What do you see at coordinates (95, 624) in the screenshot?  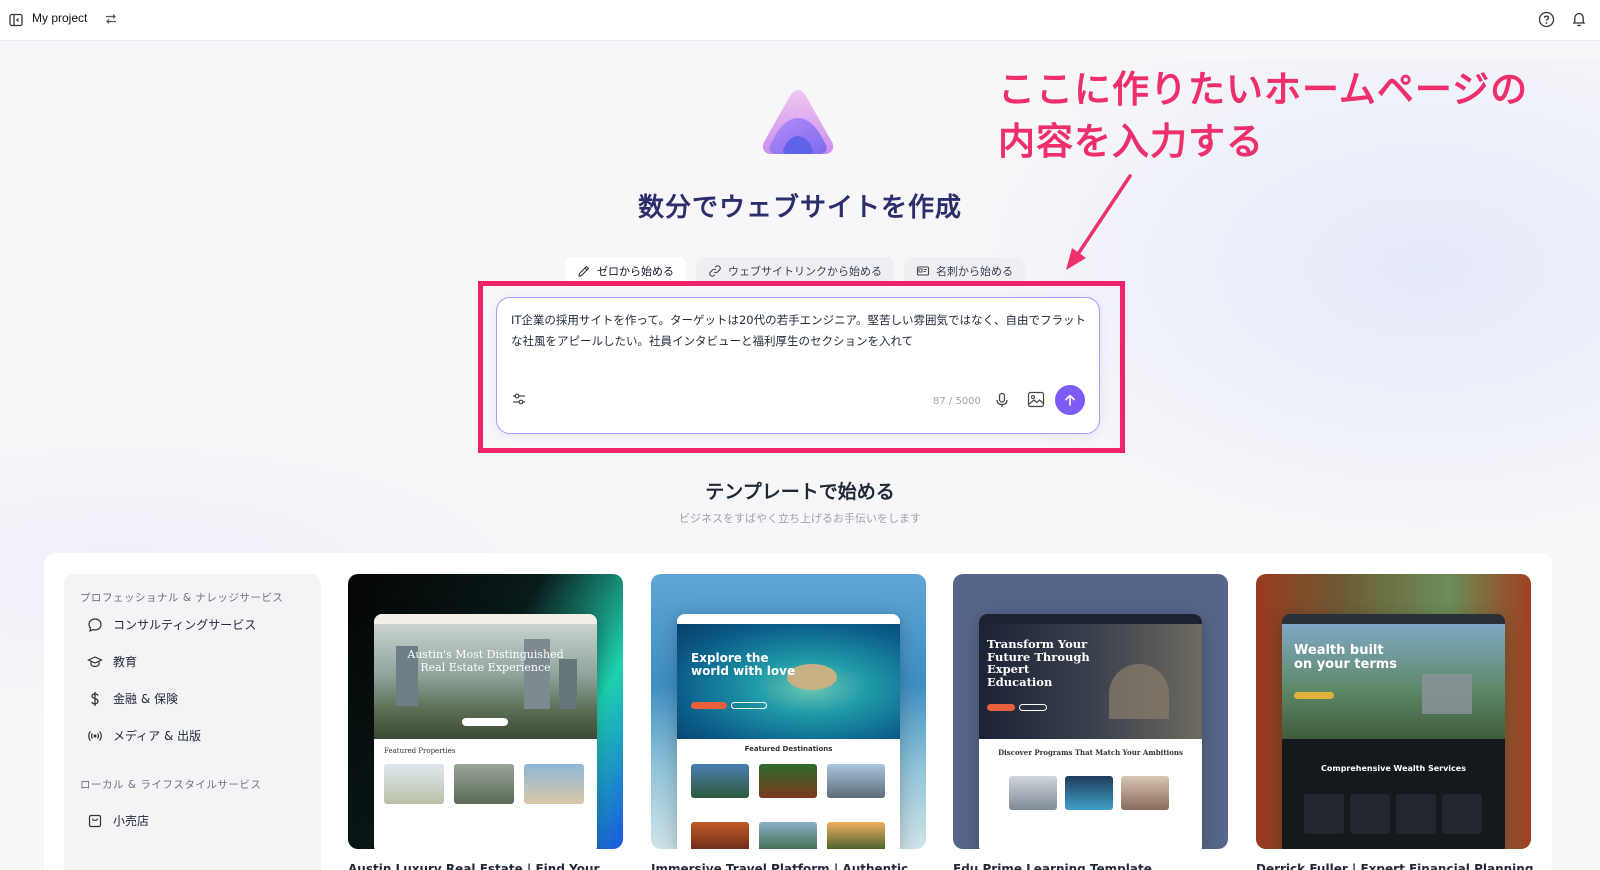 I see `chat-bubble-icon` at bounding box center [95, 624].